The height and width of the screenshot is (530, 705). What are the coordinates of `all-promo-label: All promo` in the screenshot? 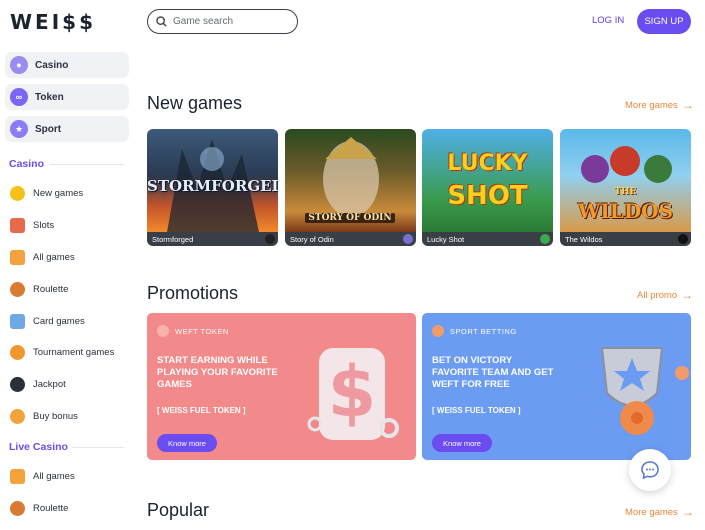 It's located at (657, 295).